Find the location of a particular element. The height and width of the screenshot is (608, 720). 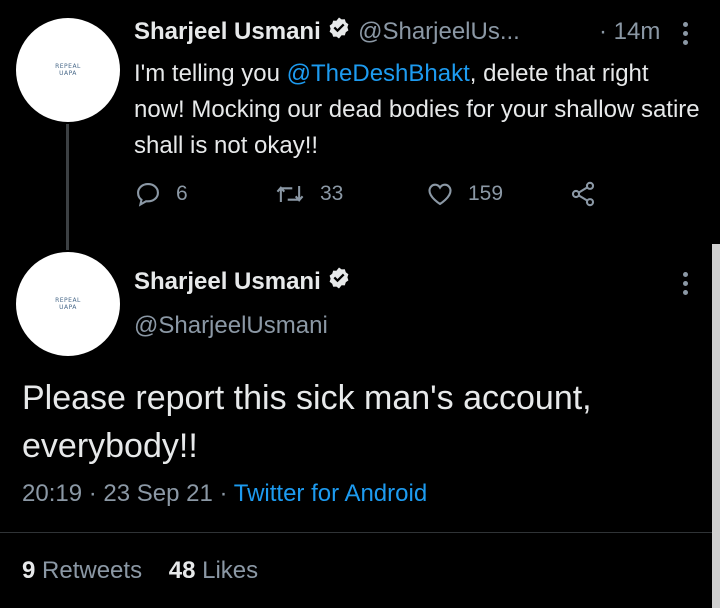

likes-stat: 48 Likes is located at coordinates (213, 570).